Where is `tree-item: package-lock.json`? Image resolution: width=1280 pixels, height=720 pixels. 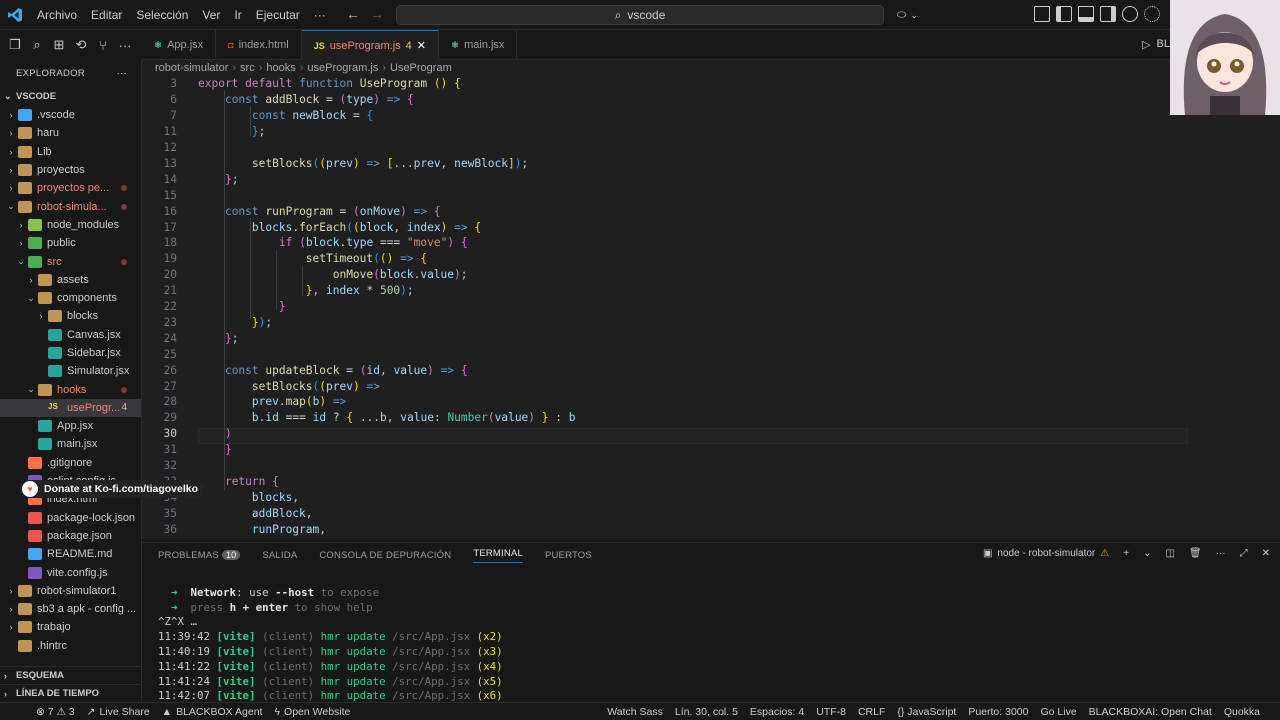
tree-item: package-lock.json is located at coordinates (70, 518).